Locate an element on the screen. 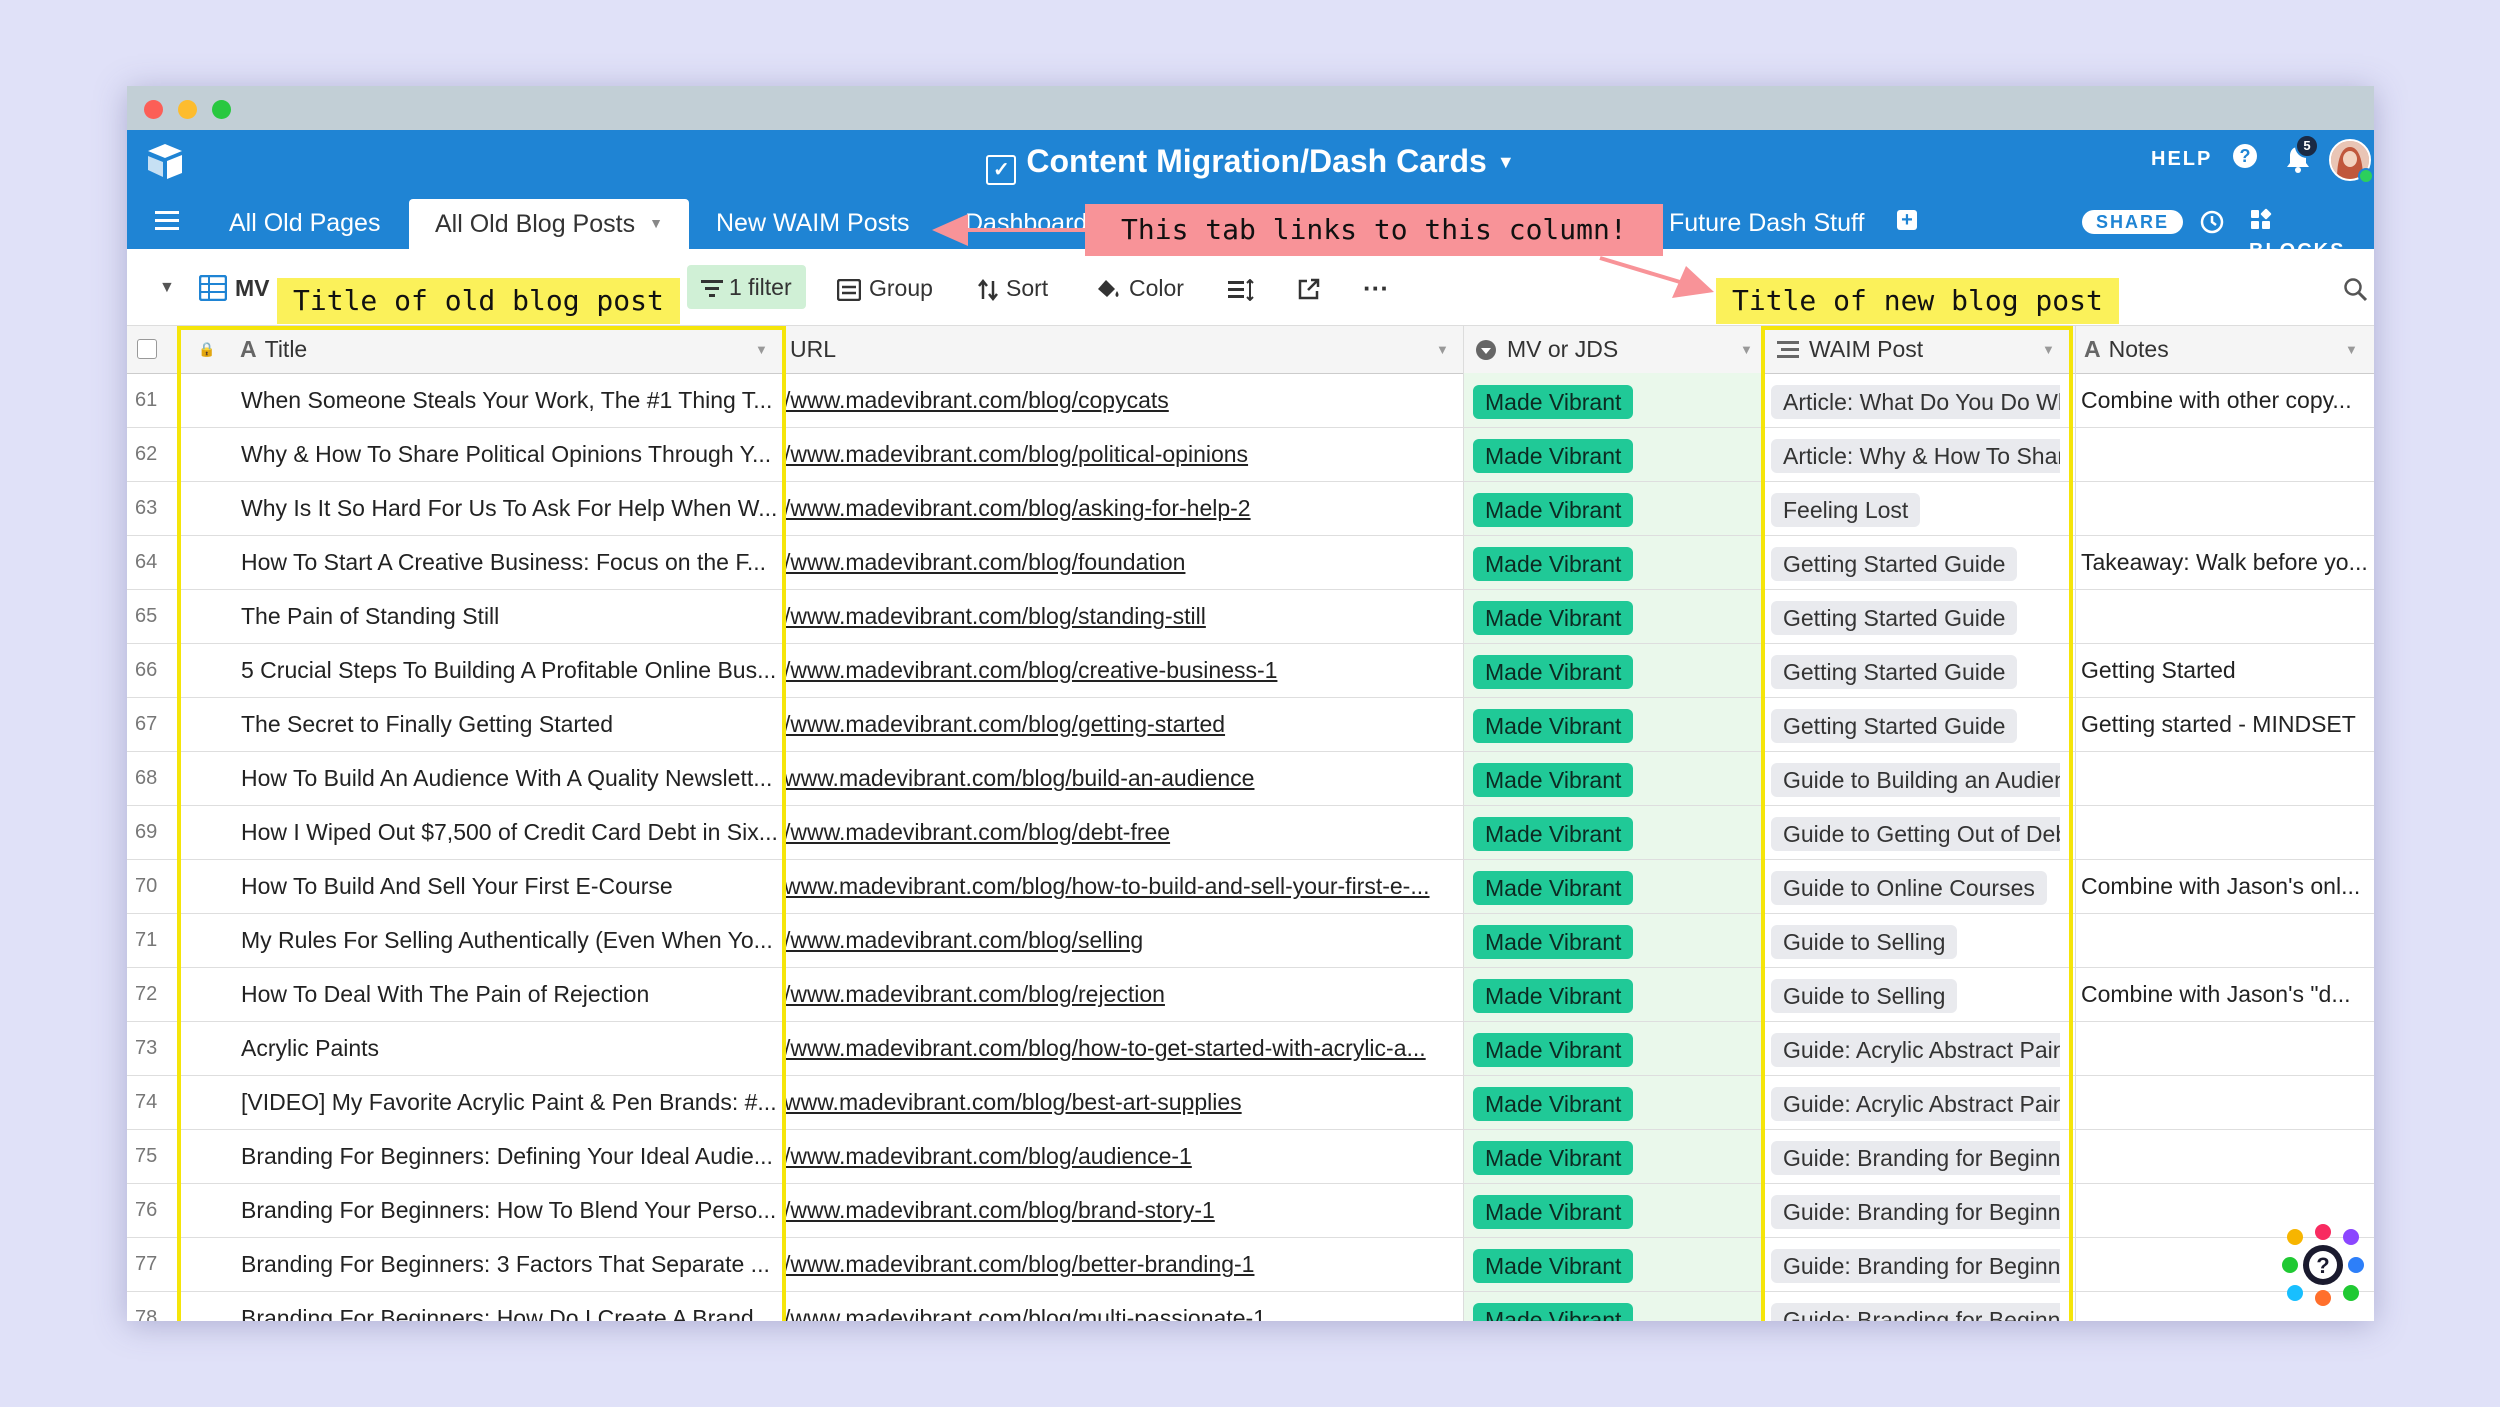  annotation-arrows is located at coordinates (1323, 256).